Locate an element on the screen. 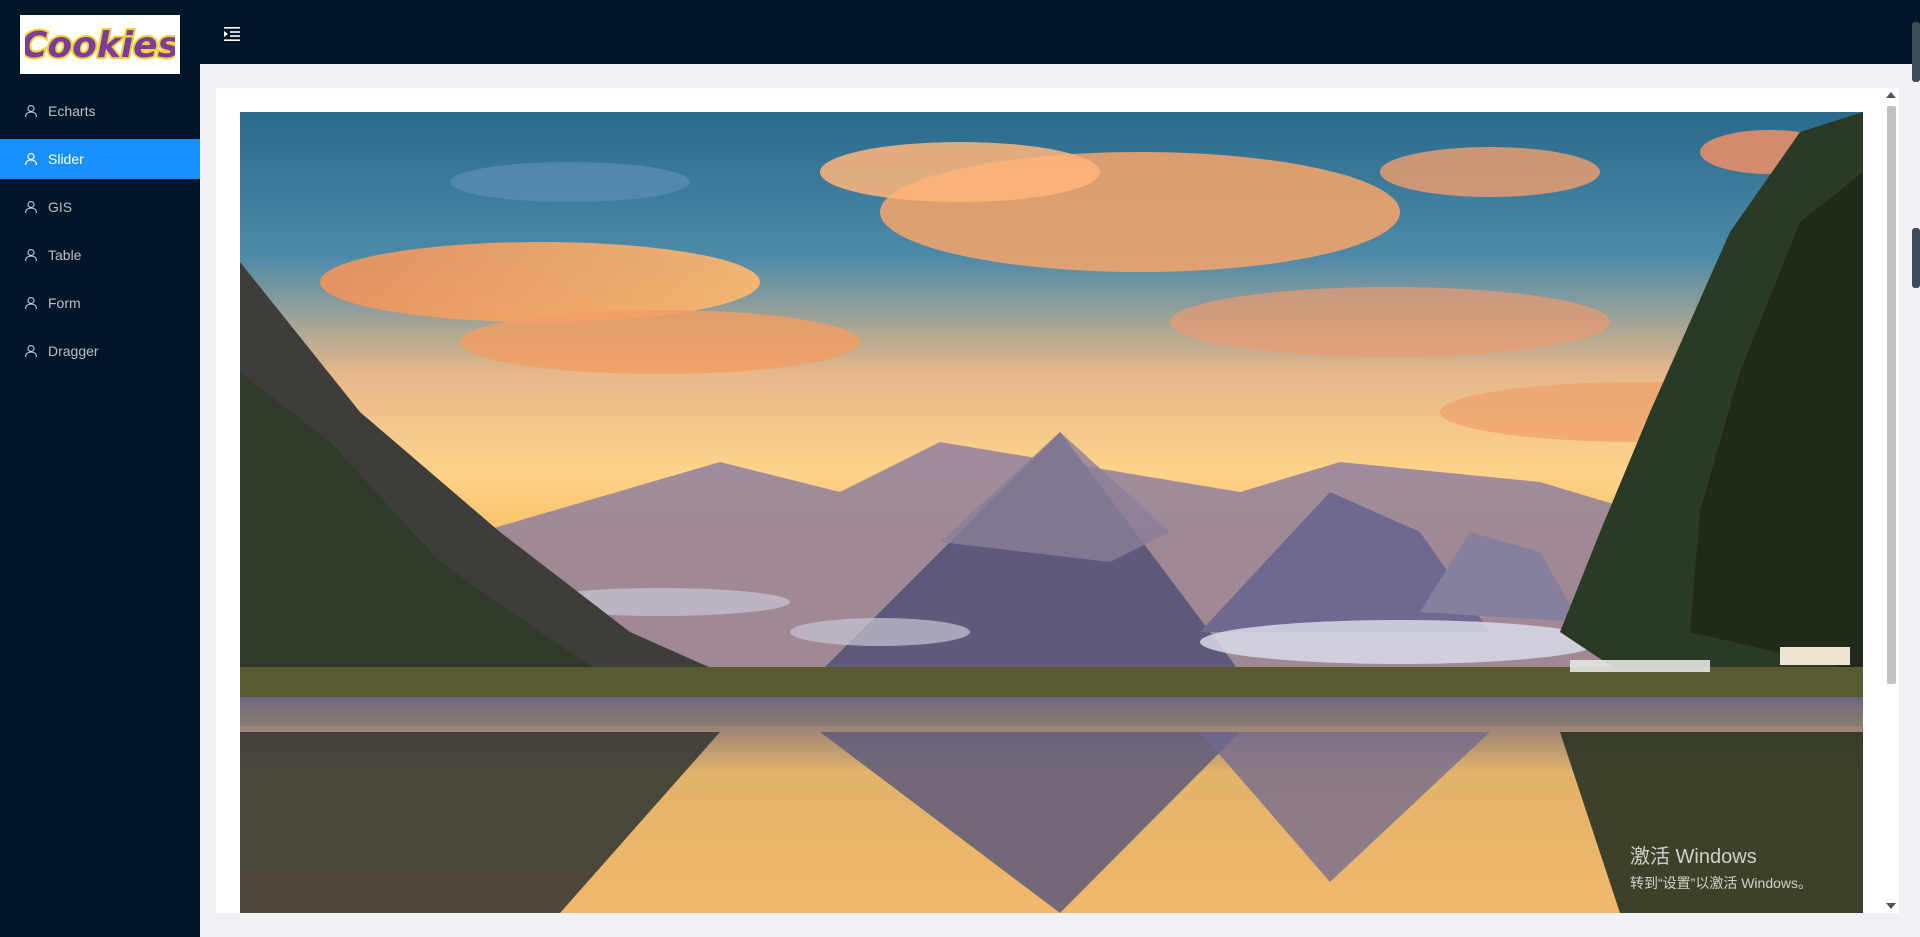 The image size is (1920, 937). top-header is located at coordinates (1060, 32).